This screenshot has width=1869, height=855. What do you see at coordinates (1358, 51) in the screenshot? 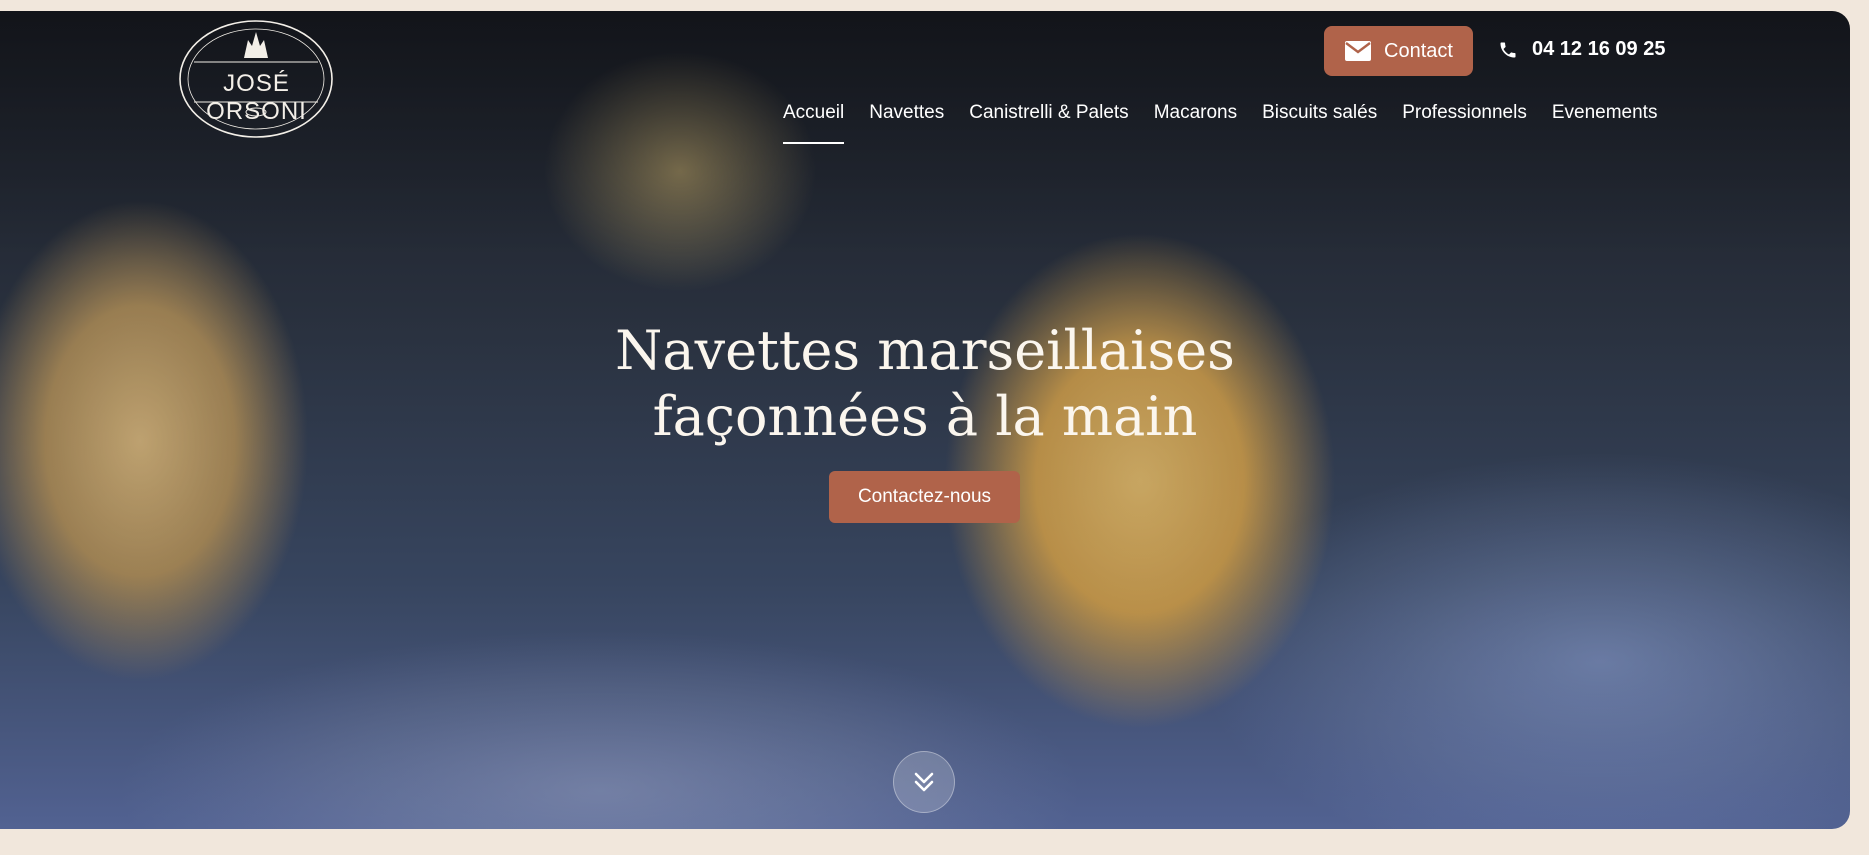
I see `envelope-icon` at bounding box center [1358, 51].